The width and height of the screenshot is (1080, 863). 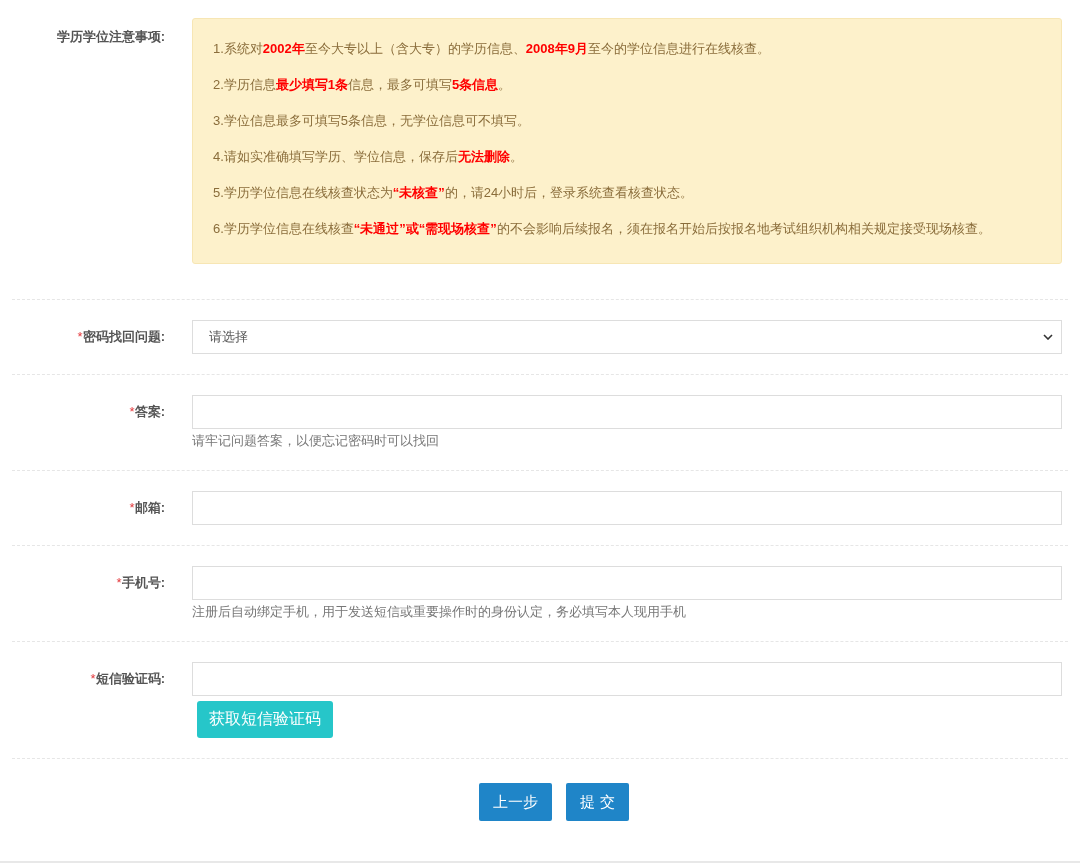 I want to click on field-label: *答案:, so click(x=147, y=411).